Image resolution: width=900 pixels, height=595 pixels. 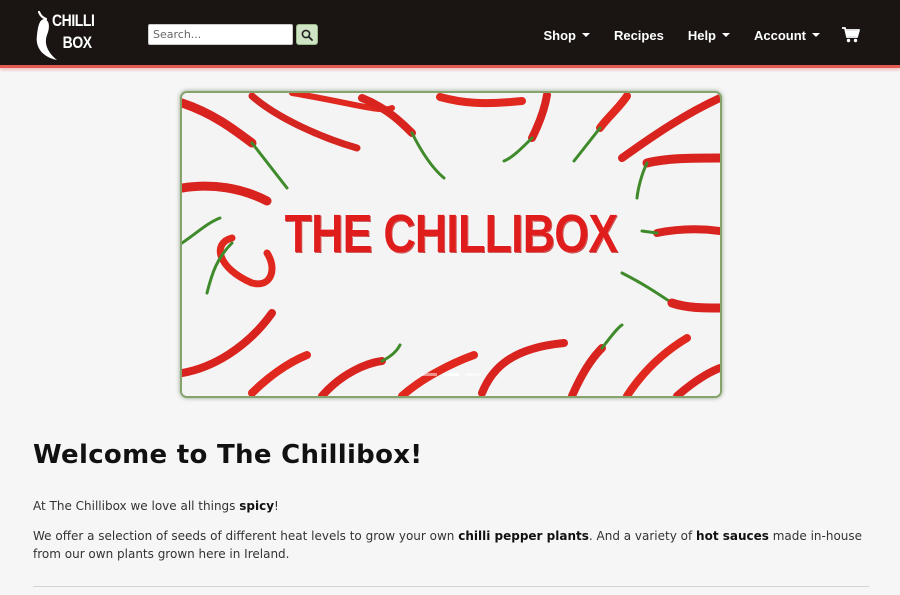 I want to click on hero-title: THE CHILLIBOX, so click(x=451, y=234).